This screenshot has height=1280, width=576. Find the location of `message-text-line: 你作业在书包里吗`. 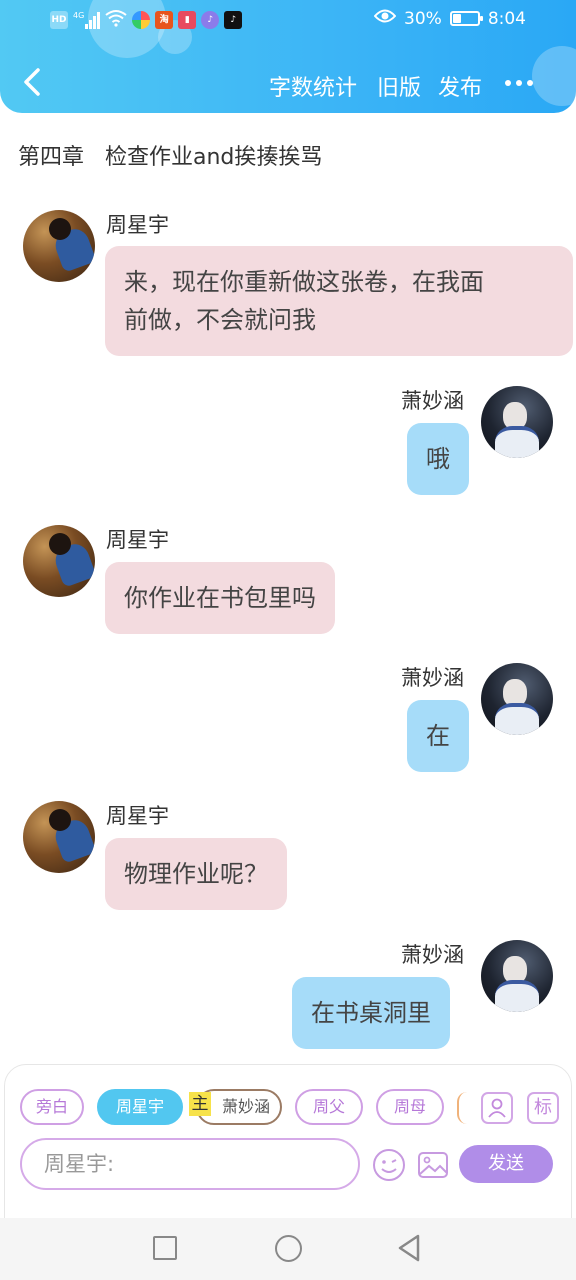

message-text-line: 你作业在书包里吗 is located at coordinates (220, 598).